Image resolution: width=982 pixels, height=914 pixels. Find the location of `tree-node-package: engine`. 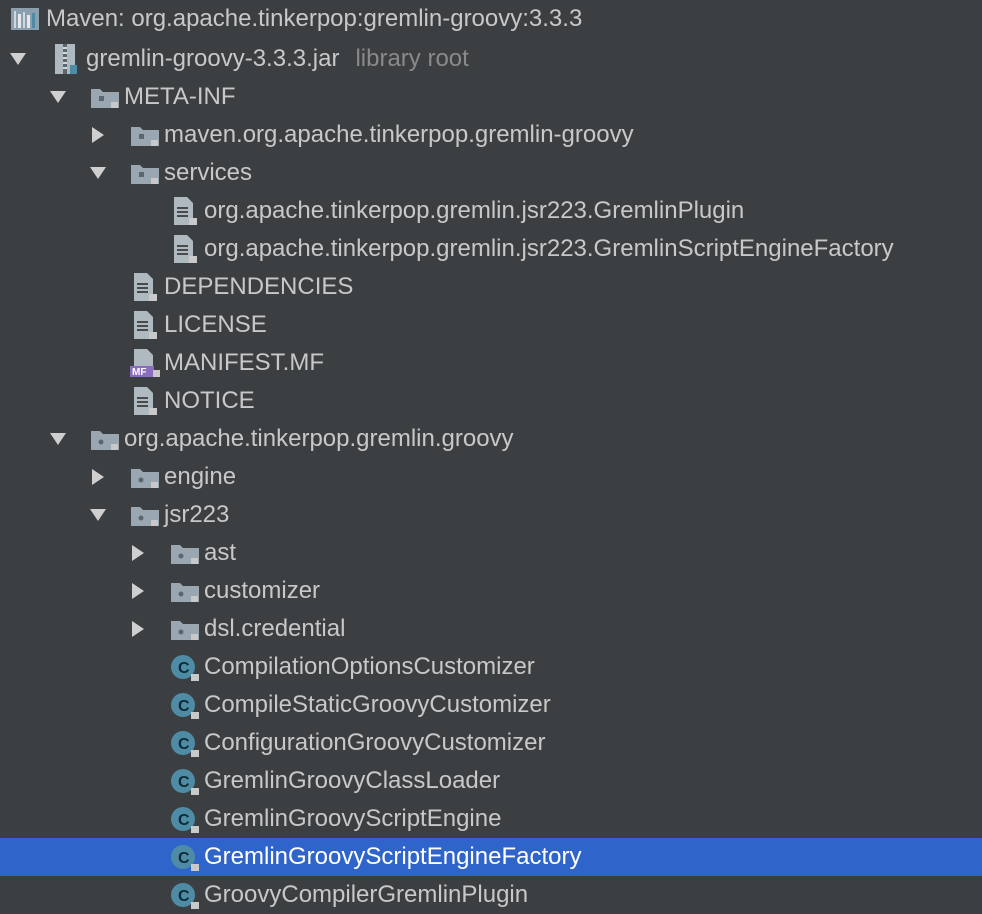

tree-node-package: engine is located at coordinates (491, 477).